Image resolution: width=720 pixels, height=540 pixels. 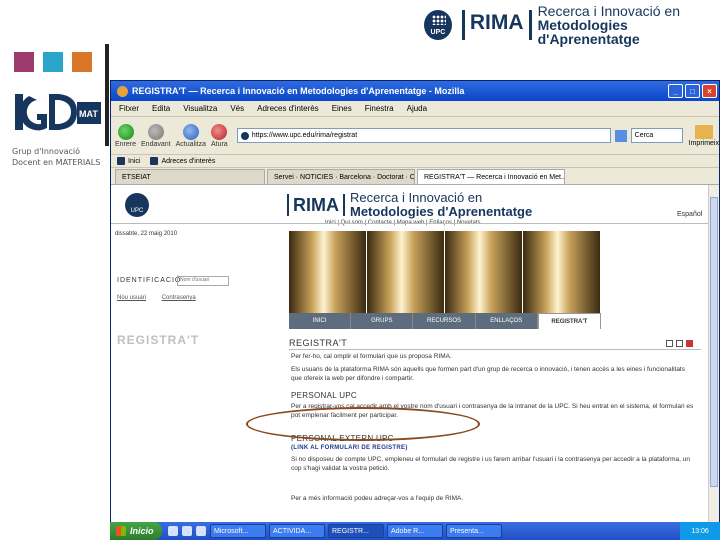 What do you see at coordinates (714, 342) in the screenshot?
I see `scrollbar-thumb` at bounding box center [714, 342].